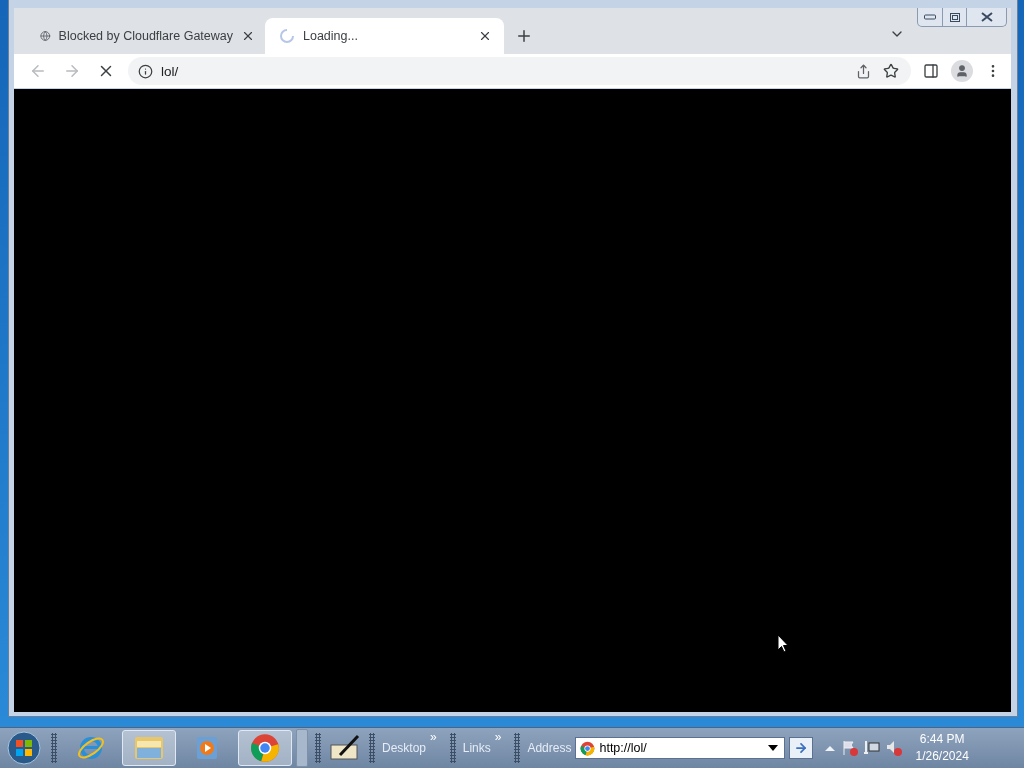 The height and width of the screenshot is (768, 1024). I want to click on toolbar-label: Links, so click(476, 748).